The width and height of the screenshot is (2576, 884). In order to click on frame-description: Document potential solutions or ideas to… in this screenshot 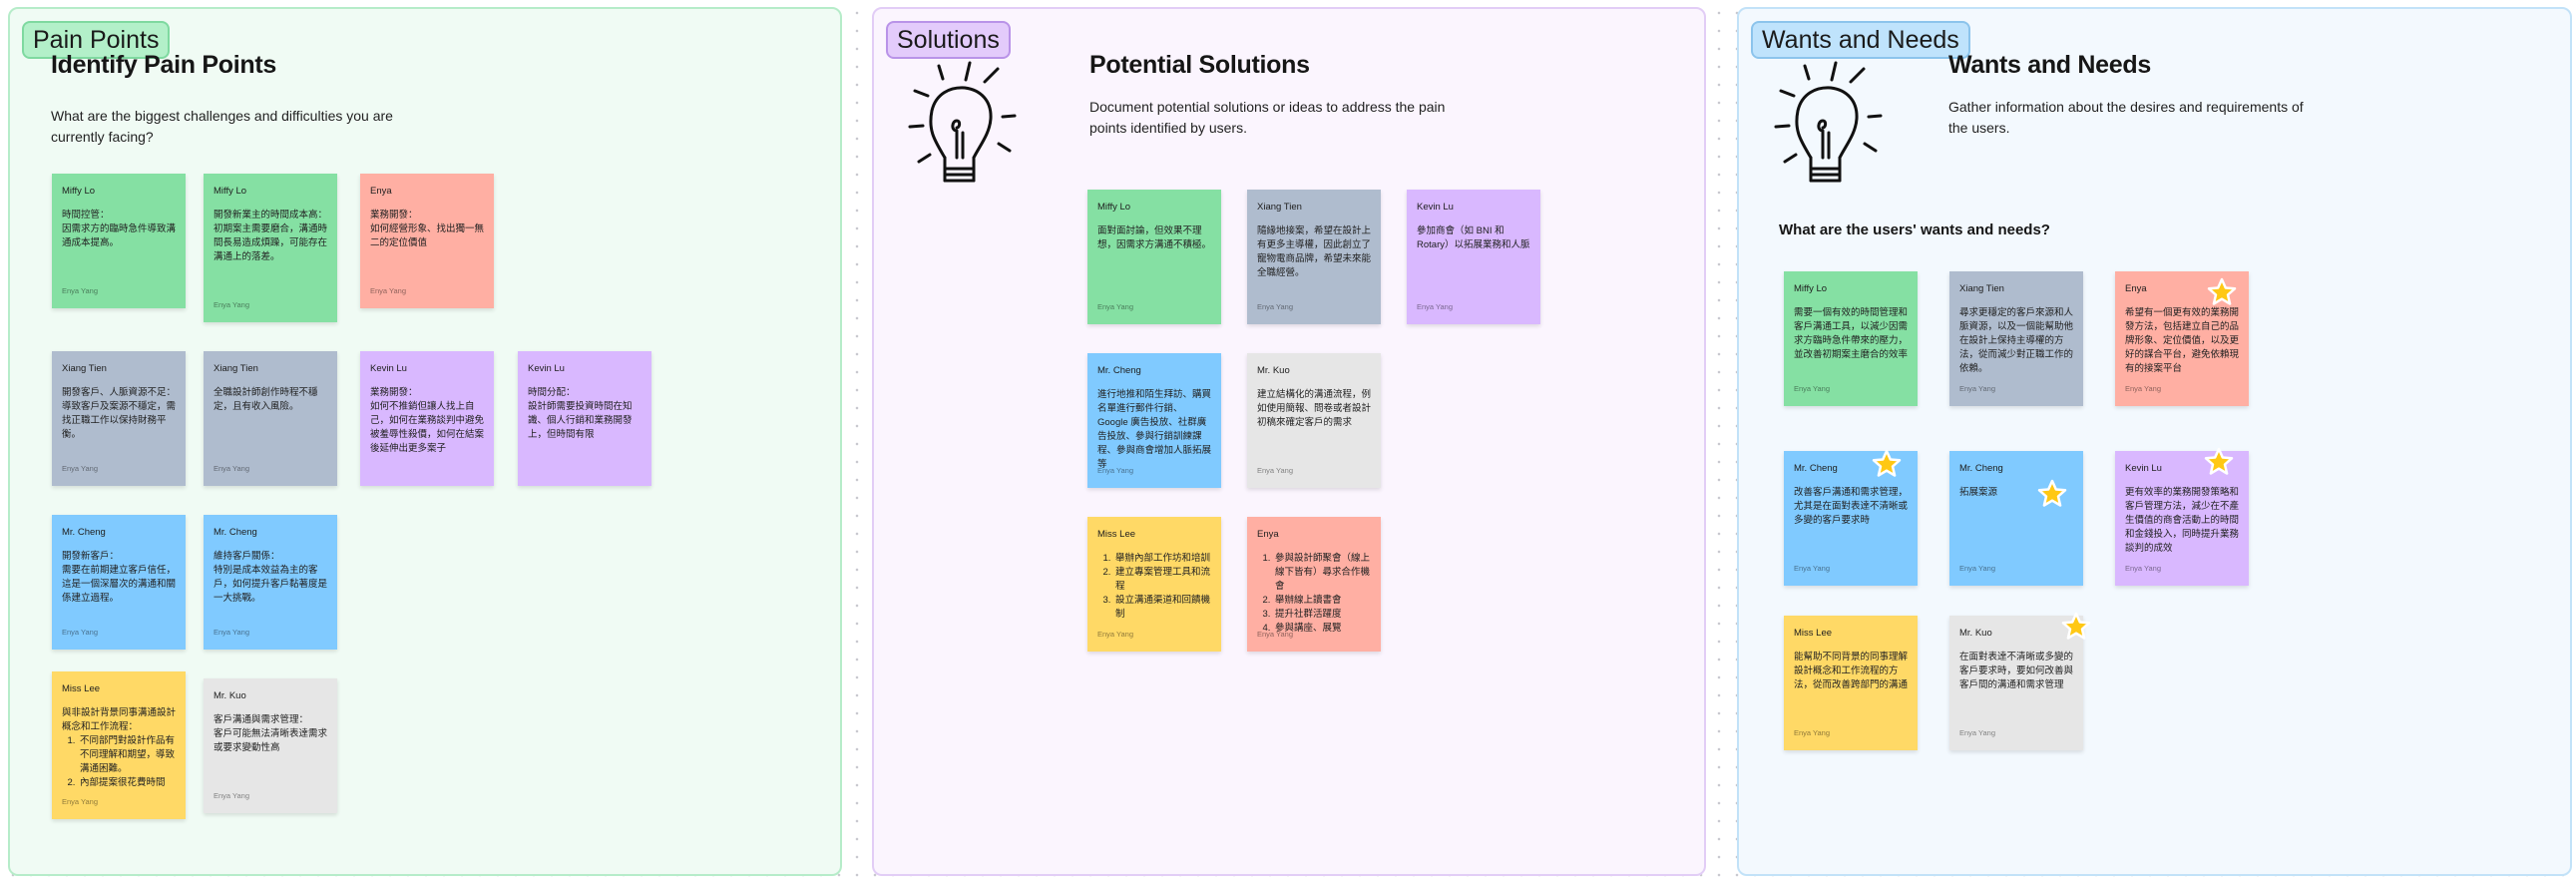, I will do `click(1267, 118)`.